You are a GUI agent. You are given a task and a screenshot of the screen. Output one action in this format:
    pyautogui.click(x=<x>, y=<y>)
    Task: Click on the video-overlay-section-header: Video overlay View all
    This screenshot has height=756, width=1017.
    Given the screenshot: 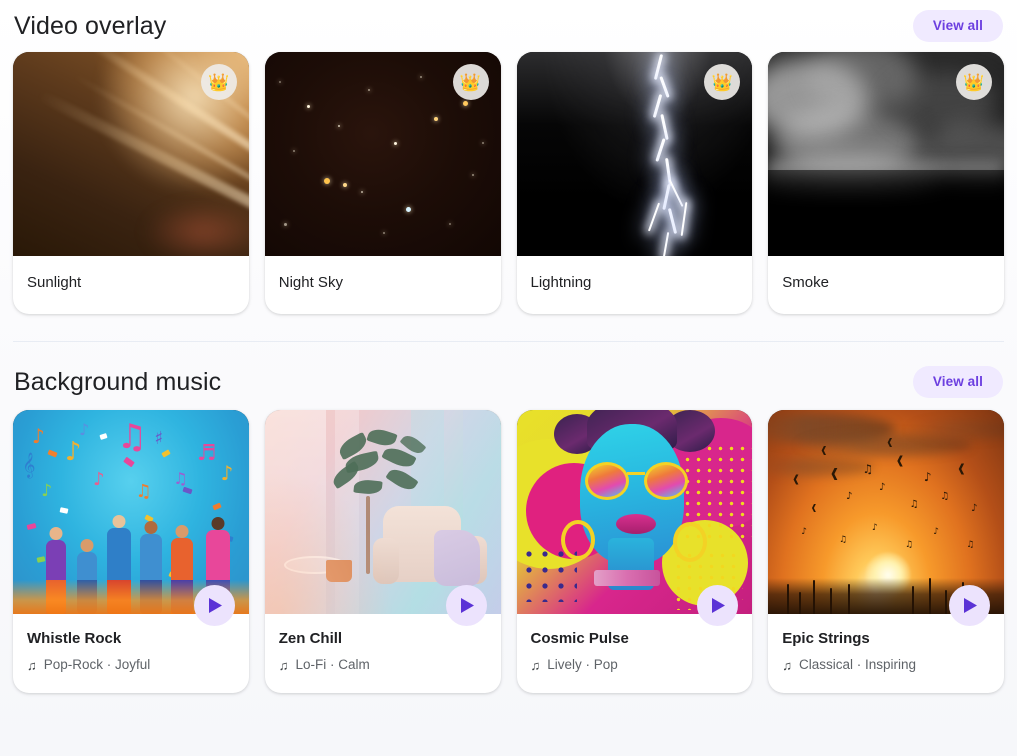 What is the action you would take?
    pyautogui.click(x=508, y=26)
    